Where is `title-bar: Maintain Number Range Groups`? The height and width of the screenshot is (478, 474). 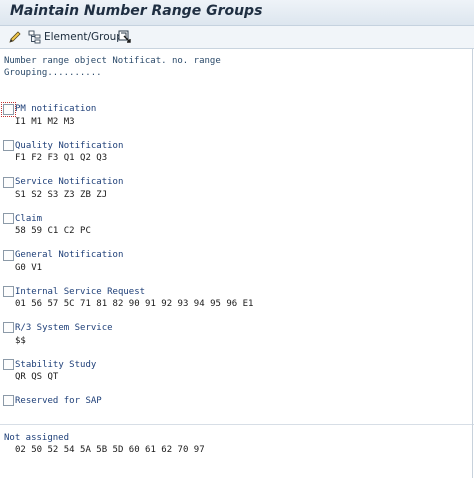
title-bar: Maintain Number Range Groups is located at coordinates (237, 13).